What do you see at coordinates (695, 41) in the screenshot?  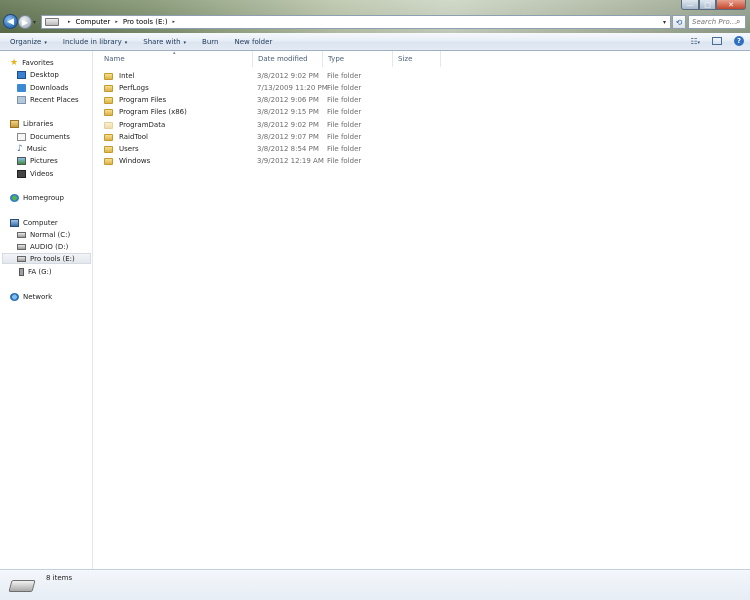 I see `change-view-button: ☷▾` at bounding box center [695, 41].